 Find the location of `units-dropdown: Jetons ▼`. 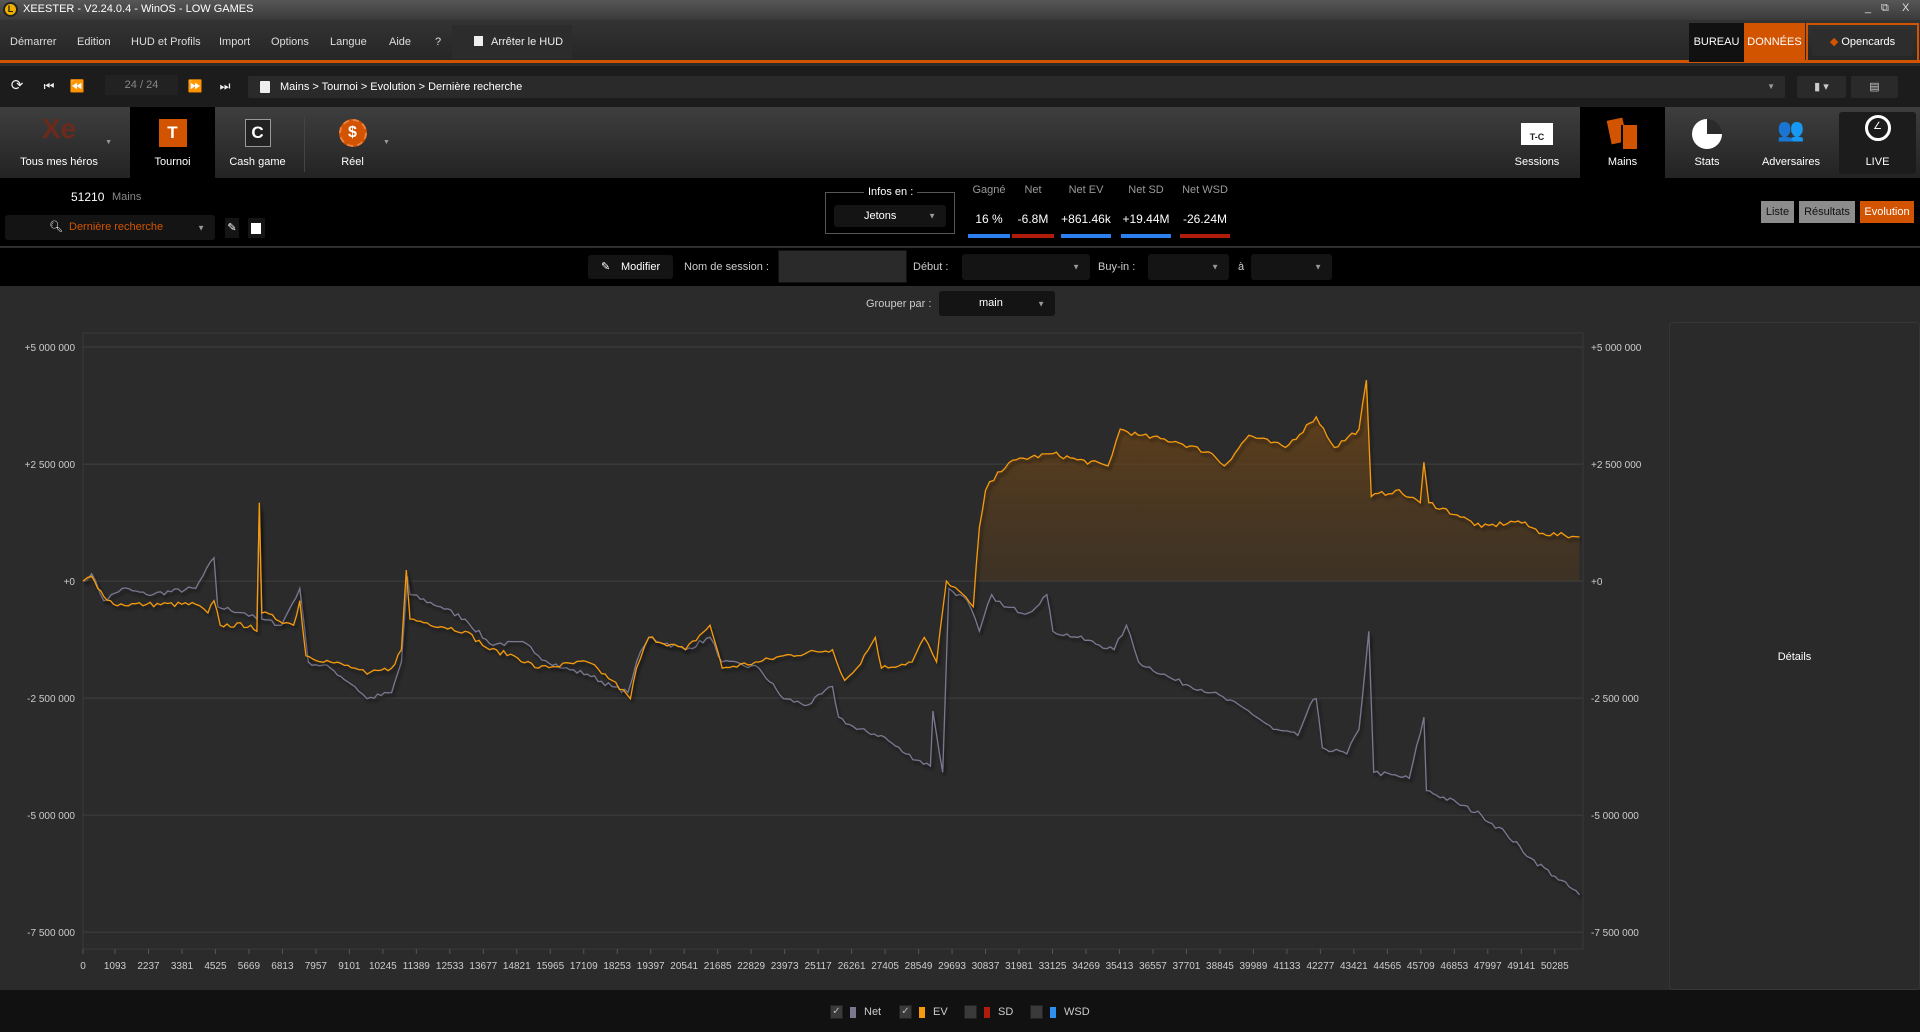

units-dropdown: Jetons ▼ is located at coordinates (890, 216).